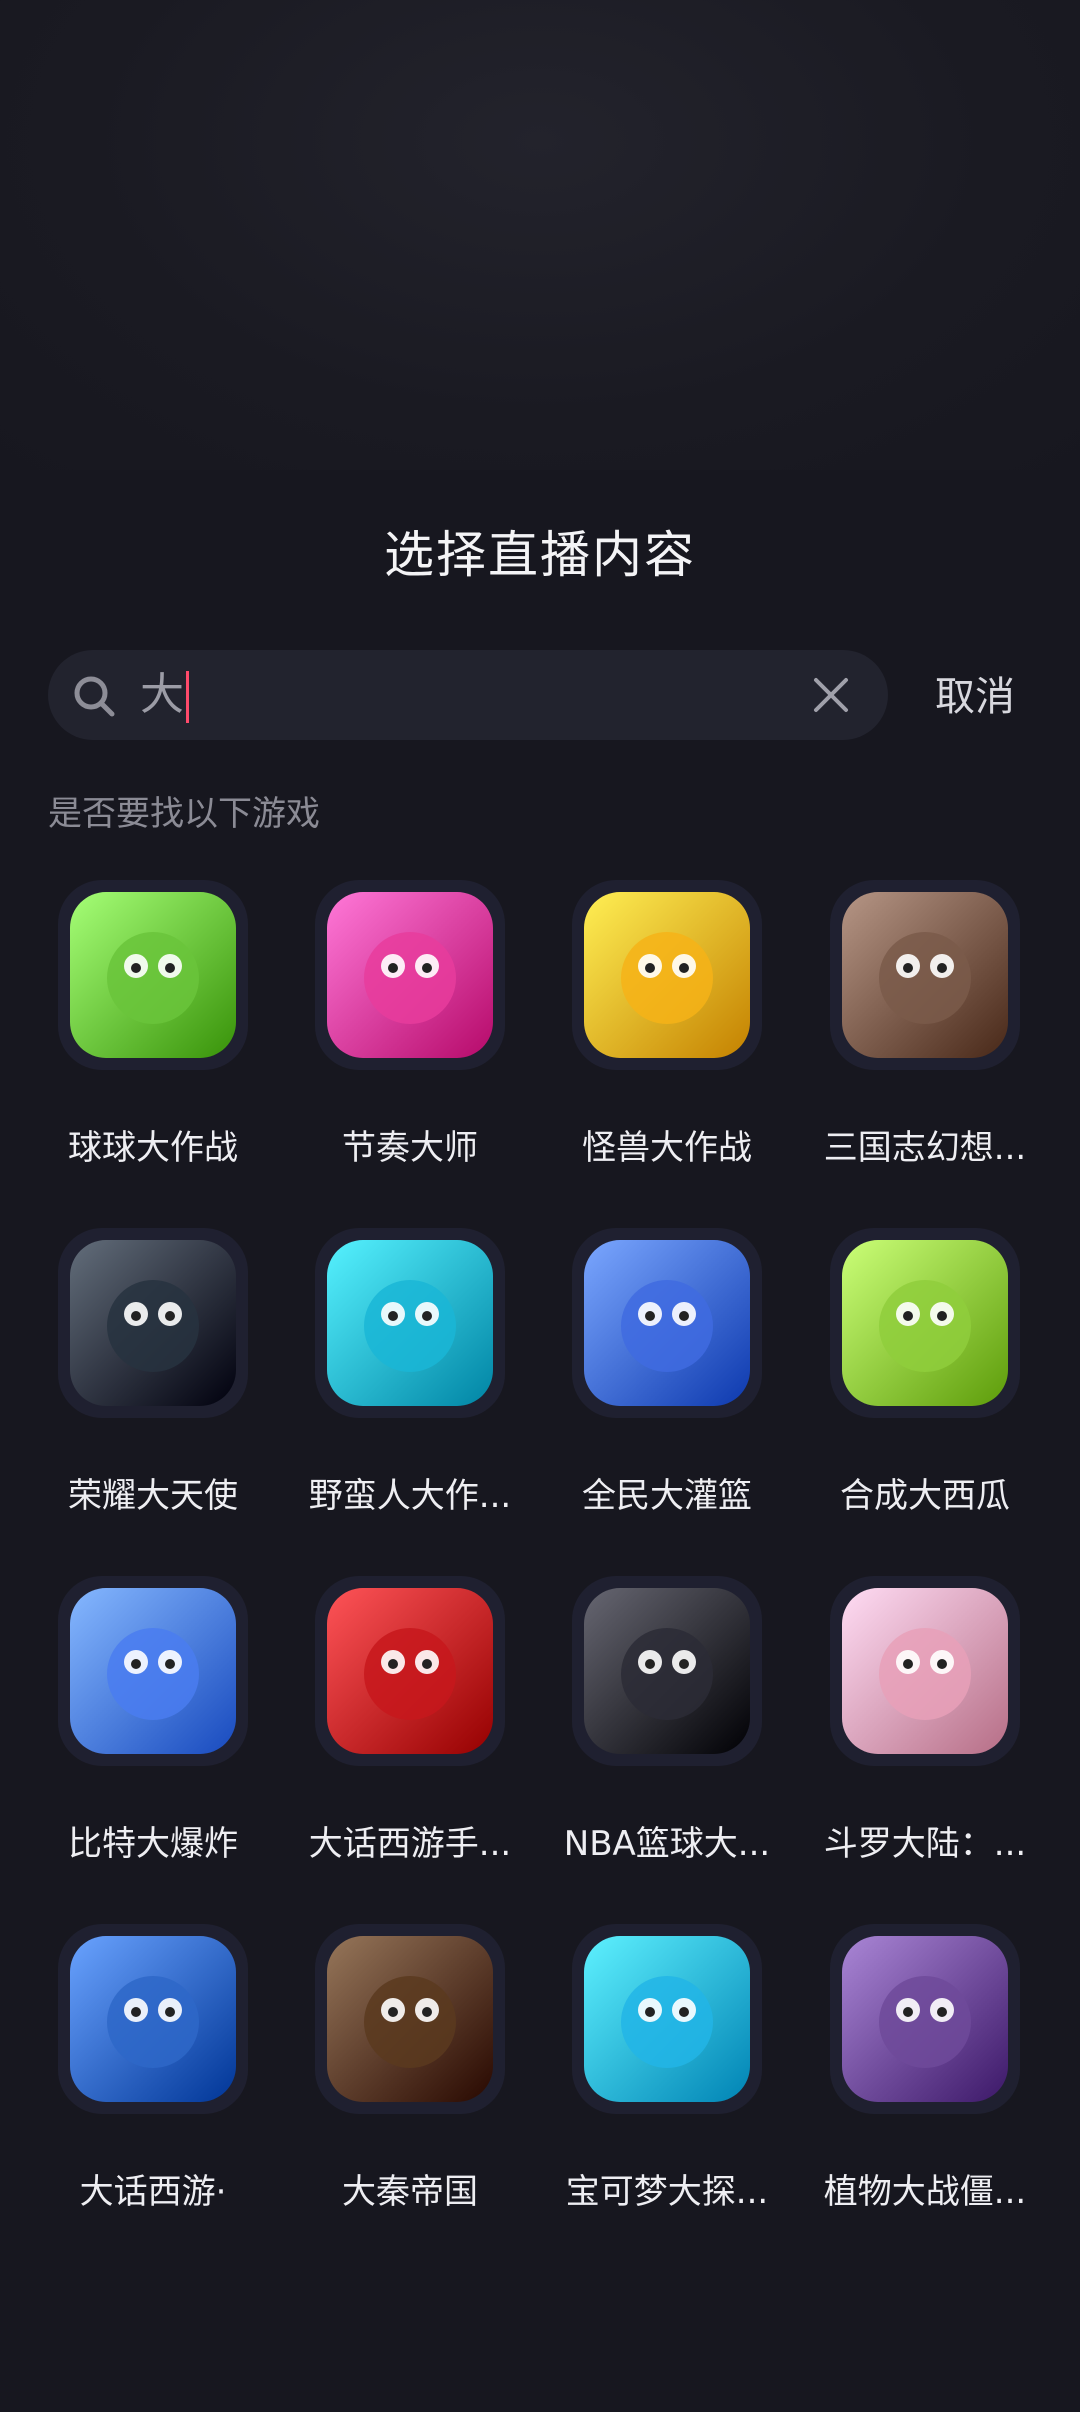 The image size is (1080, 2412). I want to click on douluo-icon, so click(925, 1671).